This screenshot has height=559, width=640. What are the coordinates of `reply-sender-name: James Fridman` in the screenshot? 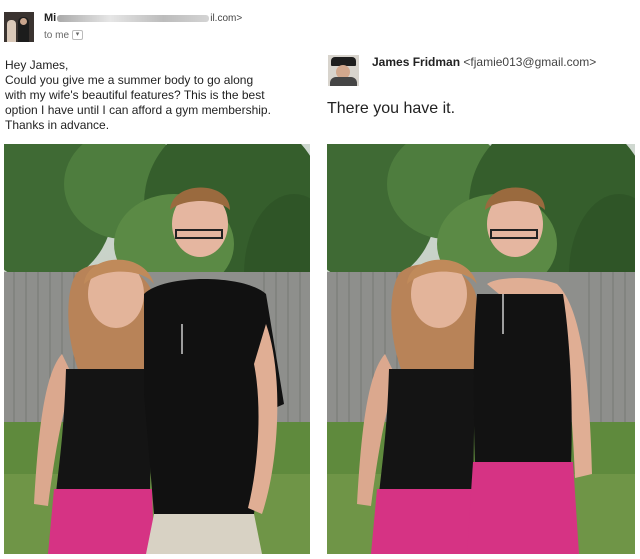 It's located at (416, 62).